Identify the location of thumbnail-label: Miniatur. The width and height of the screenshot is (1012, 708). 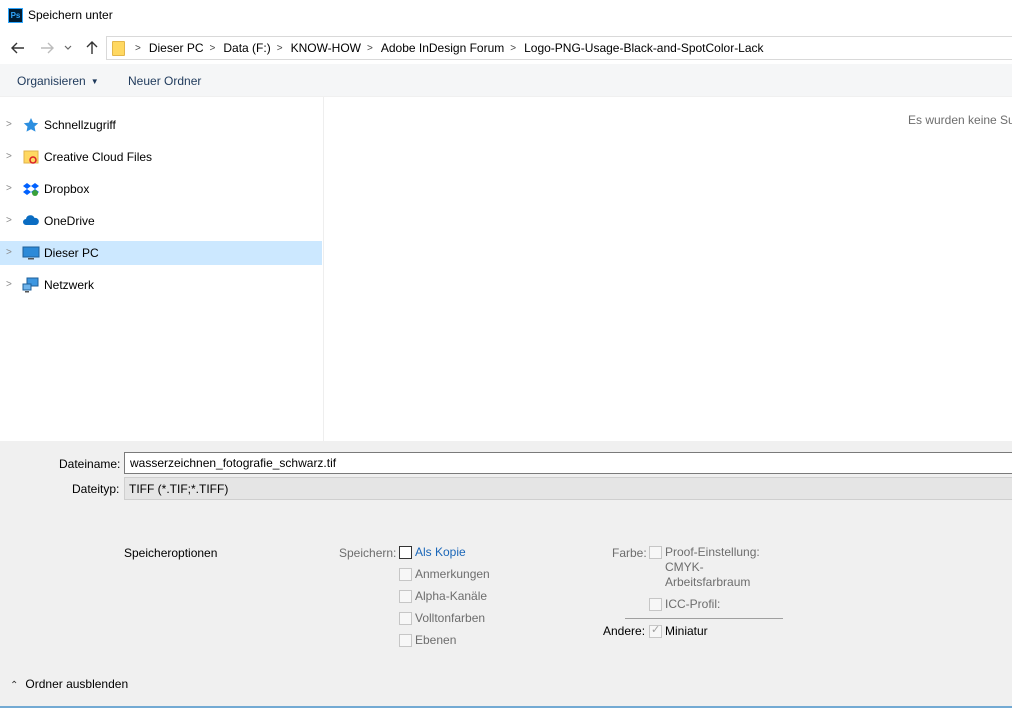
(686, 631).